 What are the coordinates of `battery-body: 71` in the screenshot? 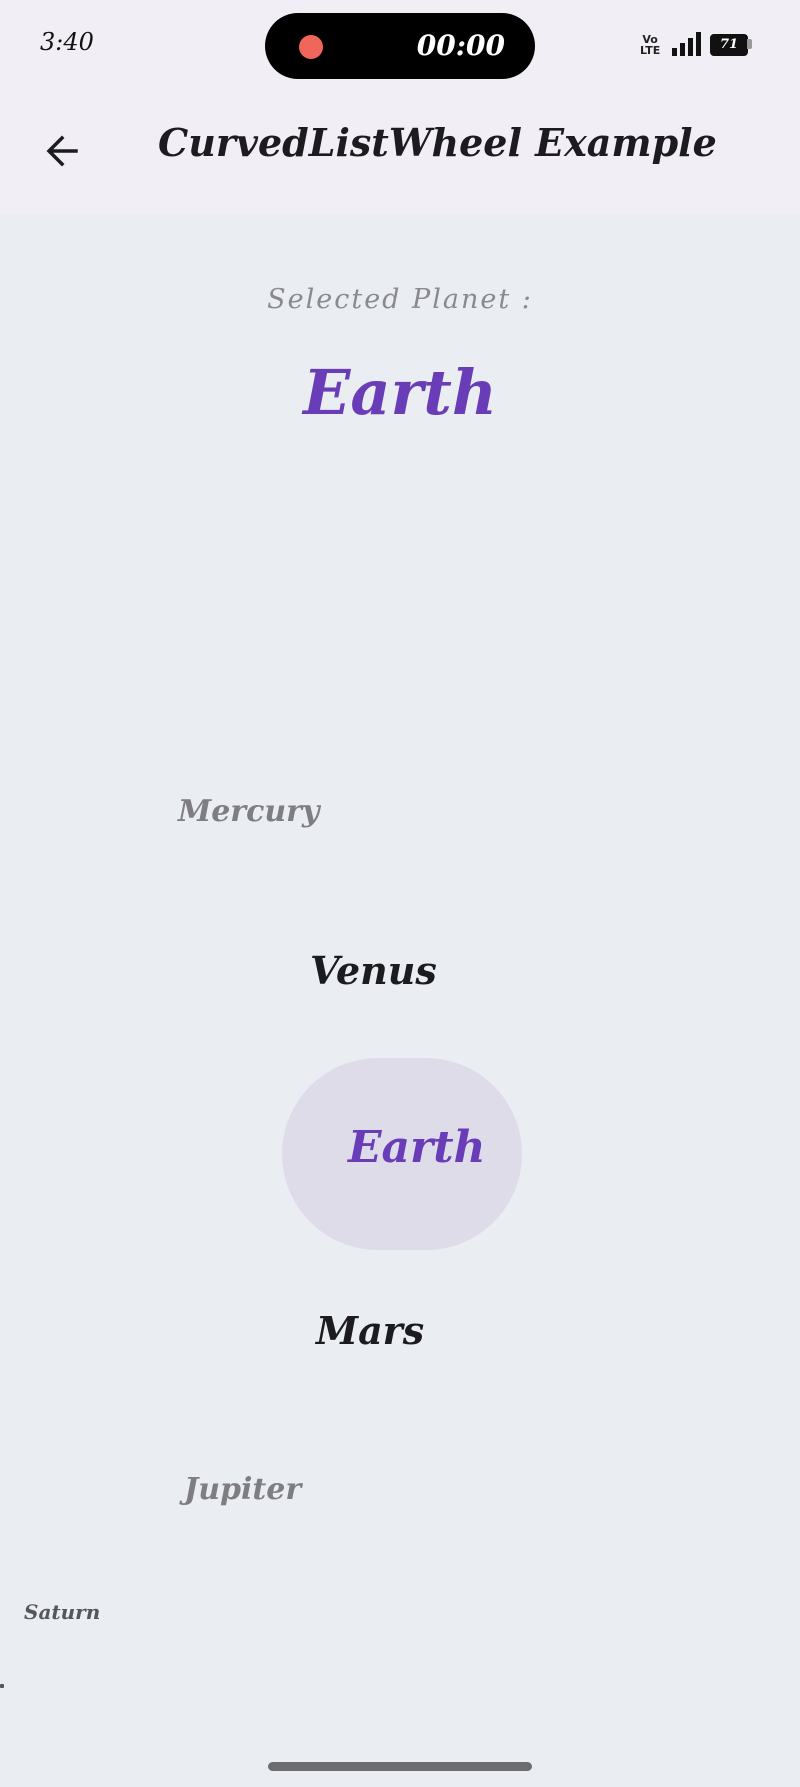 It's located at (729, 45).